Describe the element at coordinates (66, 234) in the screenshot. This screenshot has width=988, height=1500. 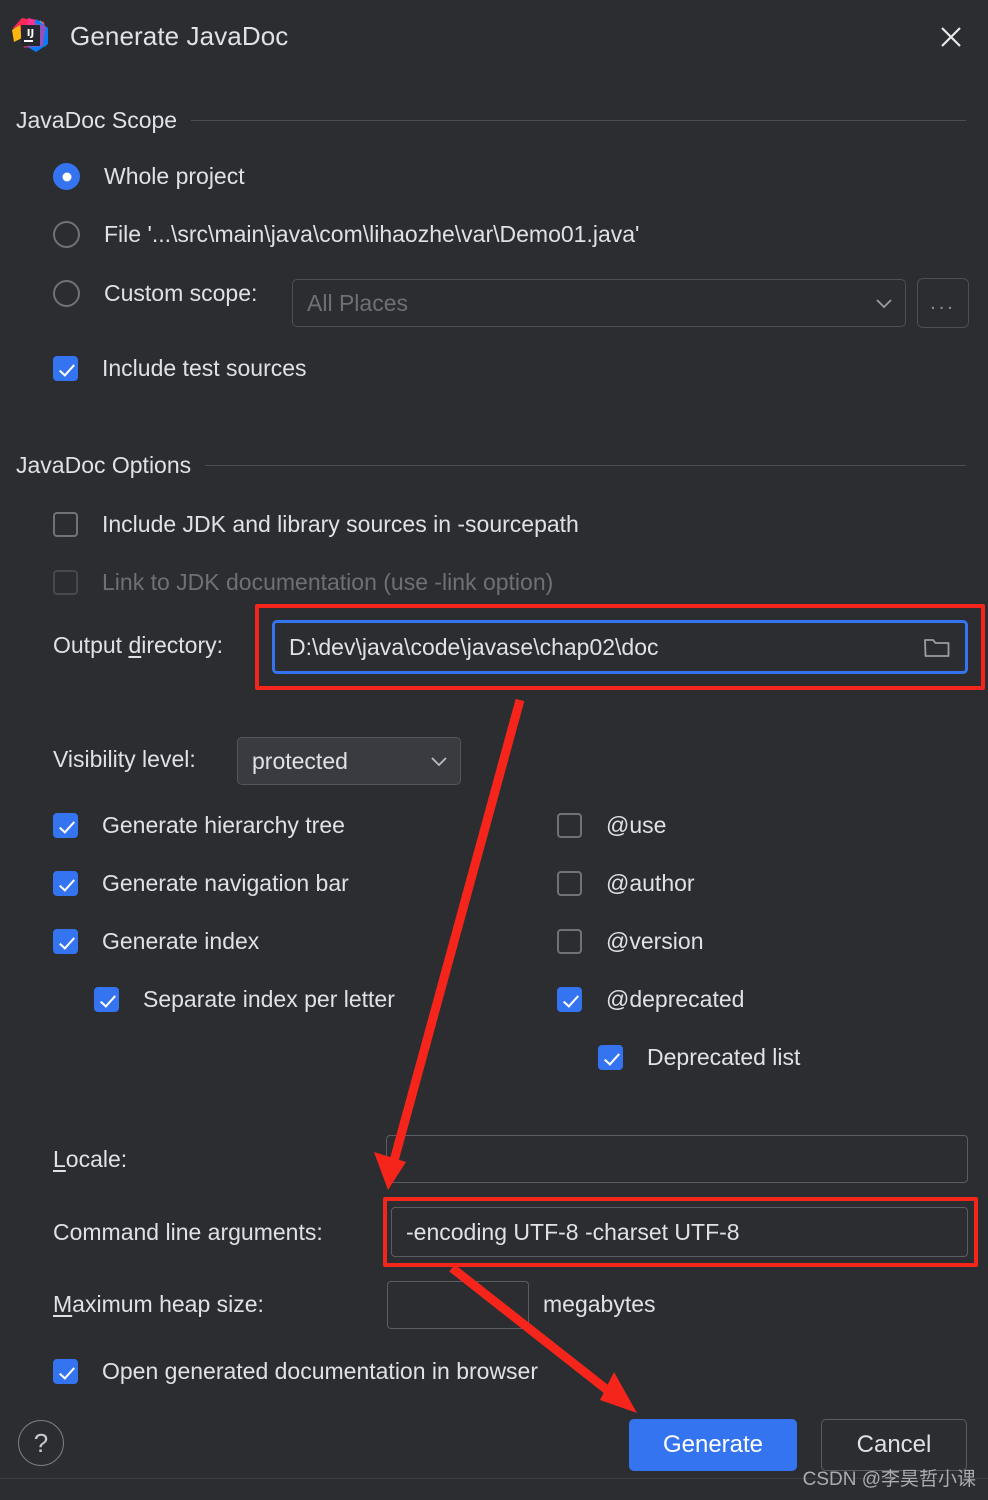
I see `radio-file-scope-indicator` at that location.